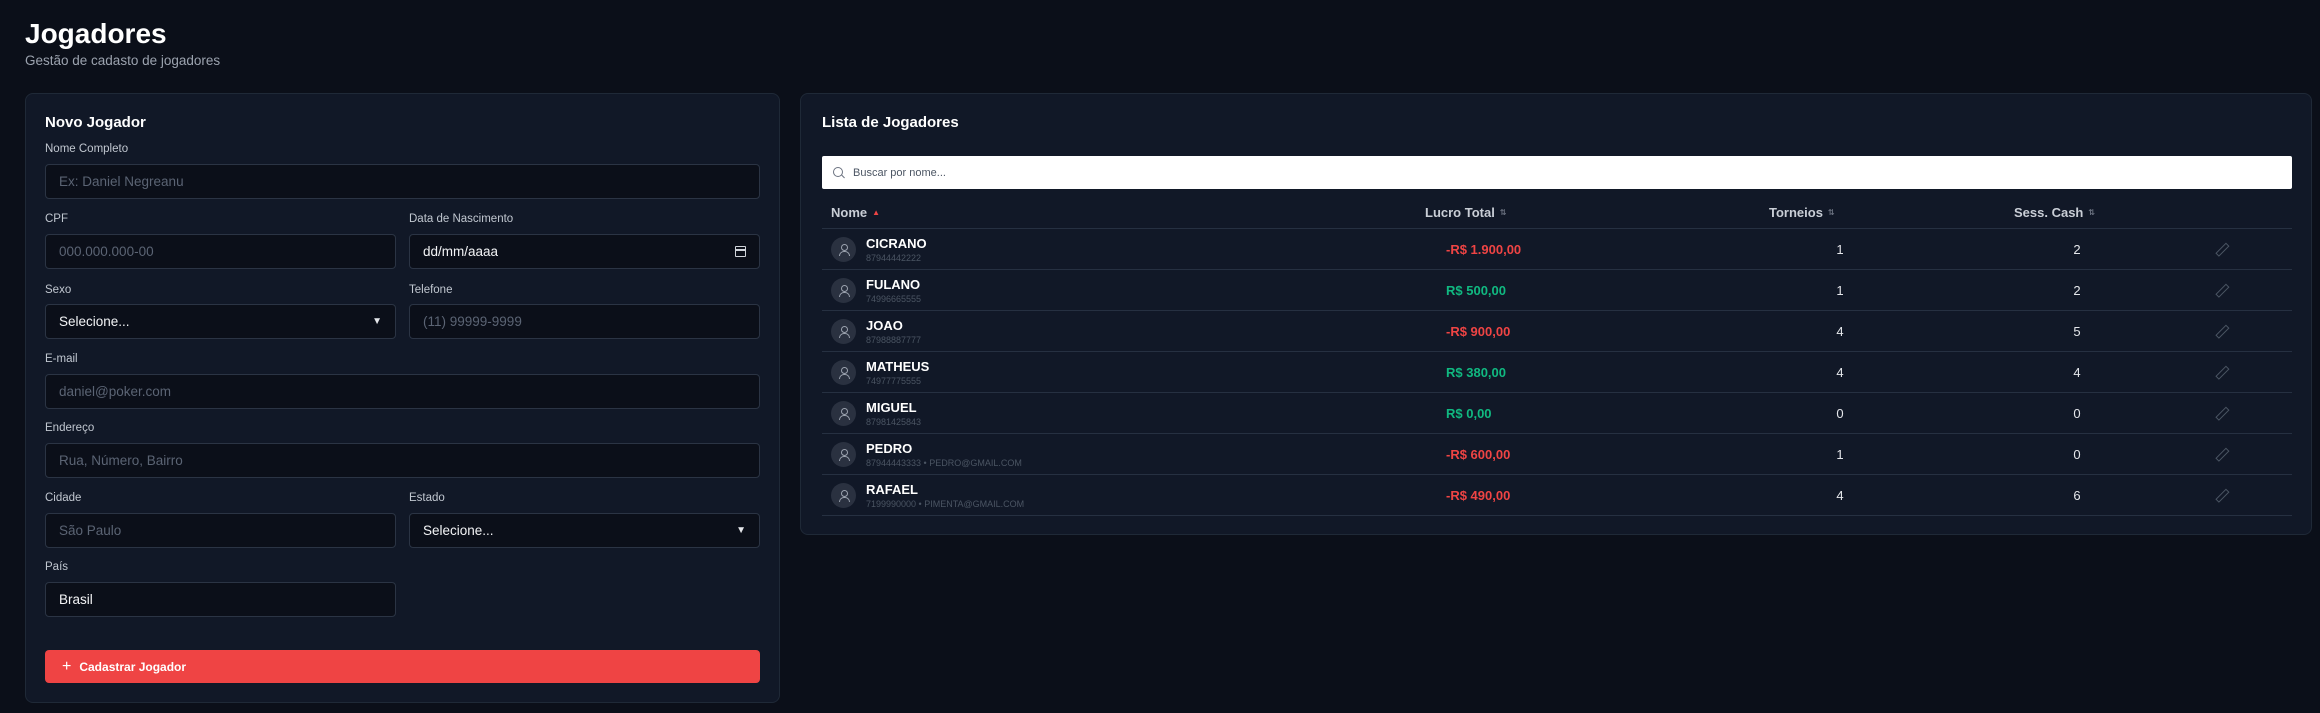 This screenshot has height=713, width=2320. I want to click on column-header-cash: Sess. Cash ⇅, so click(2054, 212).